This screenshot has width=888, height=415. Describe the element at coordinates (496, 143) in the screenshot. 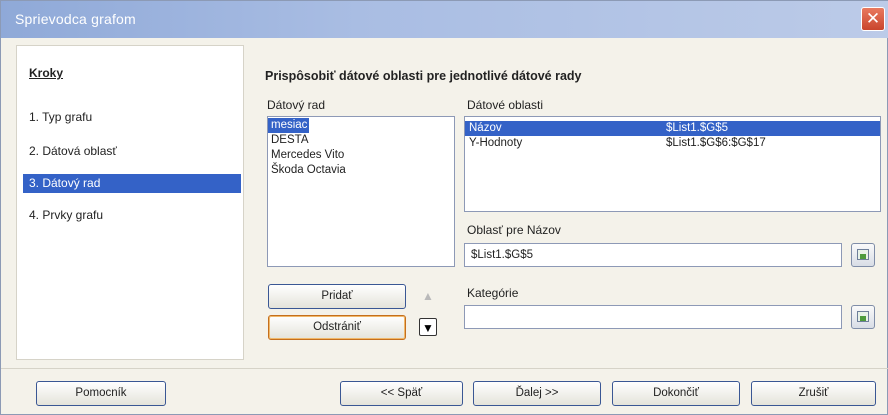

I see `range-name: Y-Hodnoty` at that location.